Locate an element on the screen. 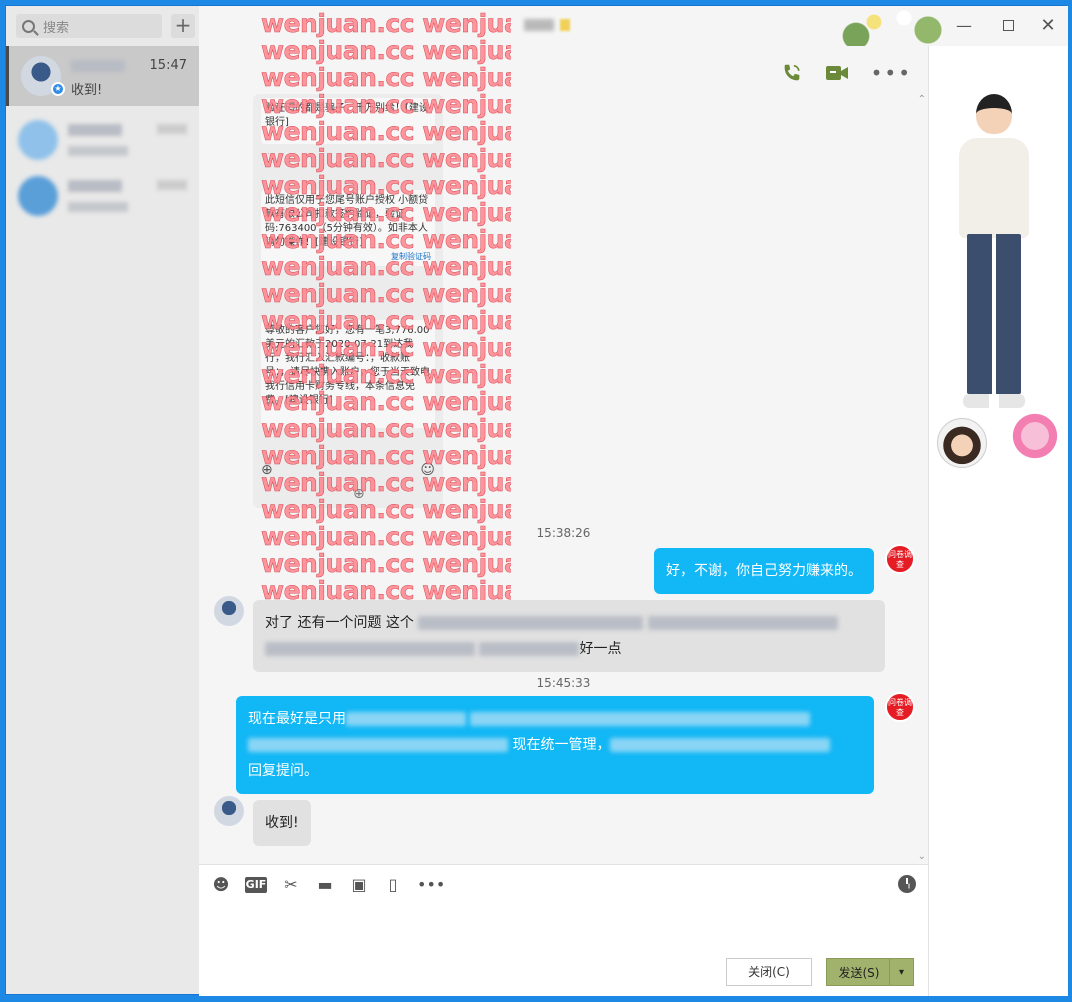 The image size is (1072, 1002). message-text: 回复提问。 is located at coordinates (283, 771).